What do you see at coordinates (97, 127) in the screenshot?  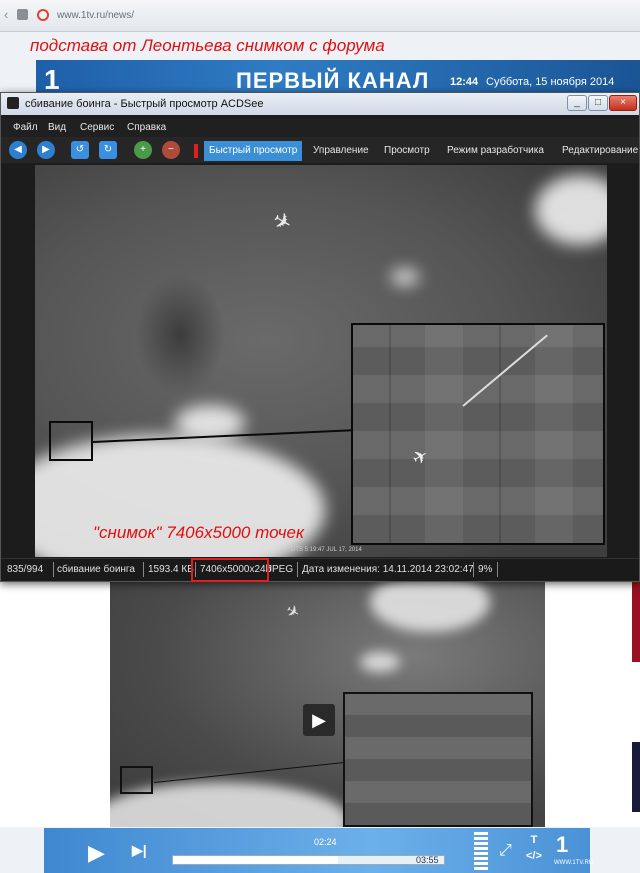 I see `menu-tools: Сервис` at bounding box center [97, 127].